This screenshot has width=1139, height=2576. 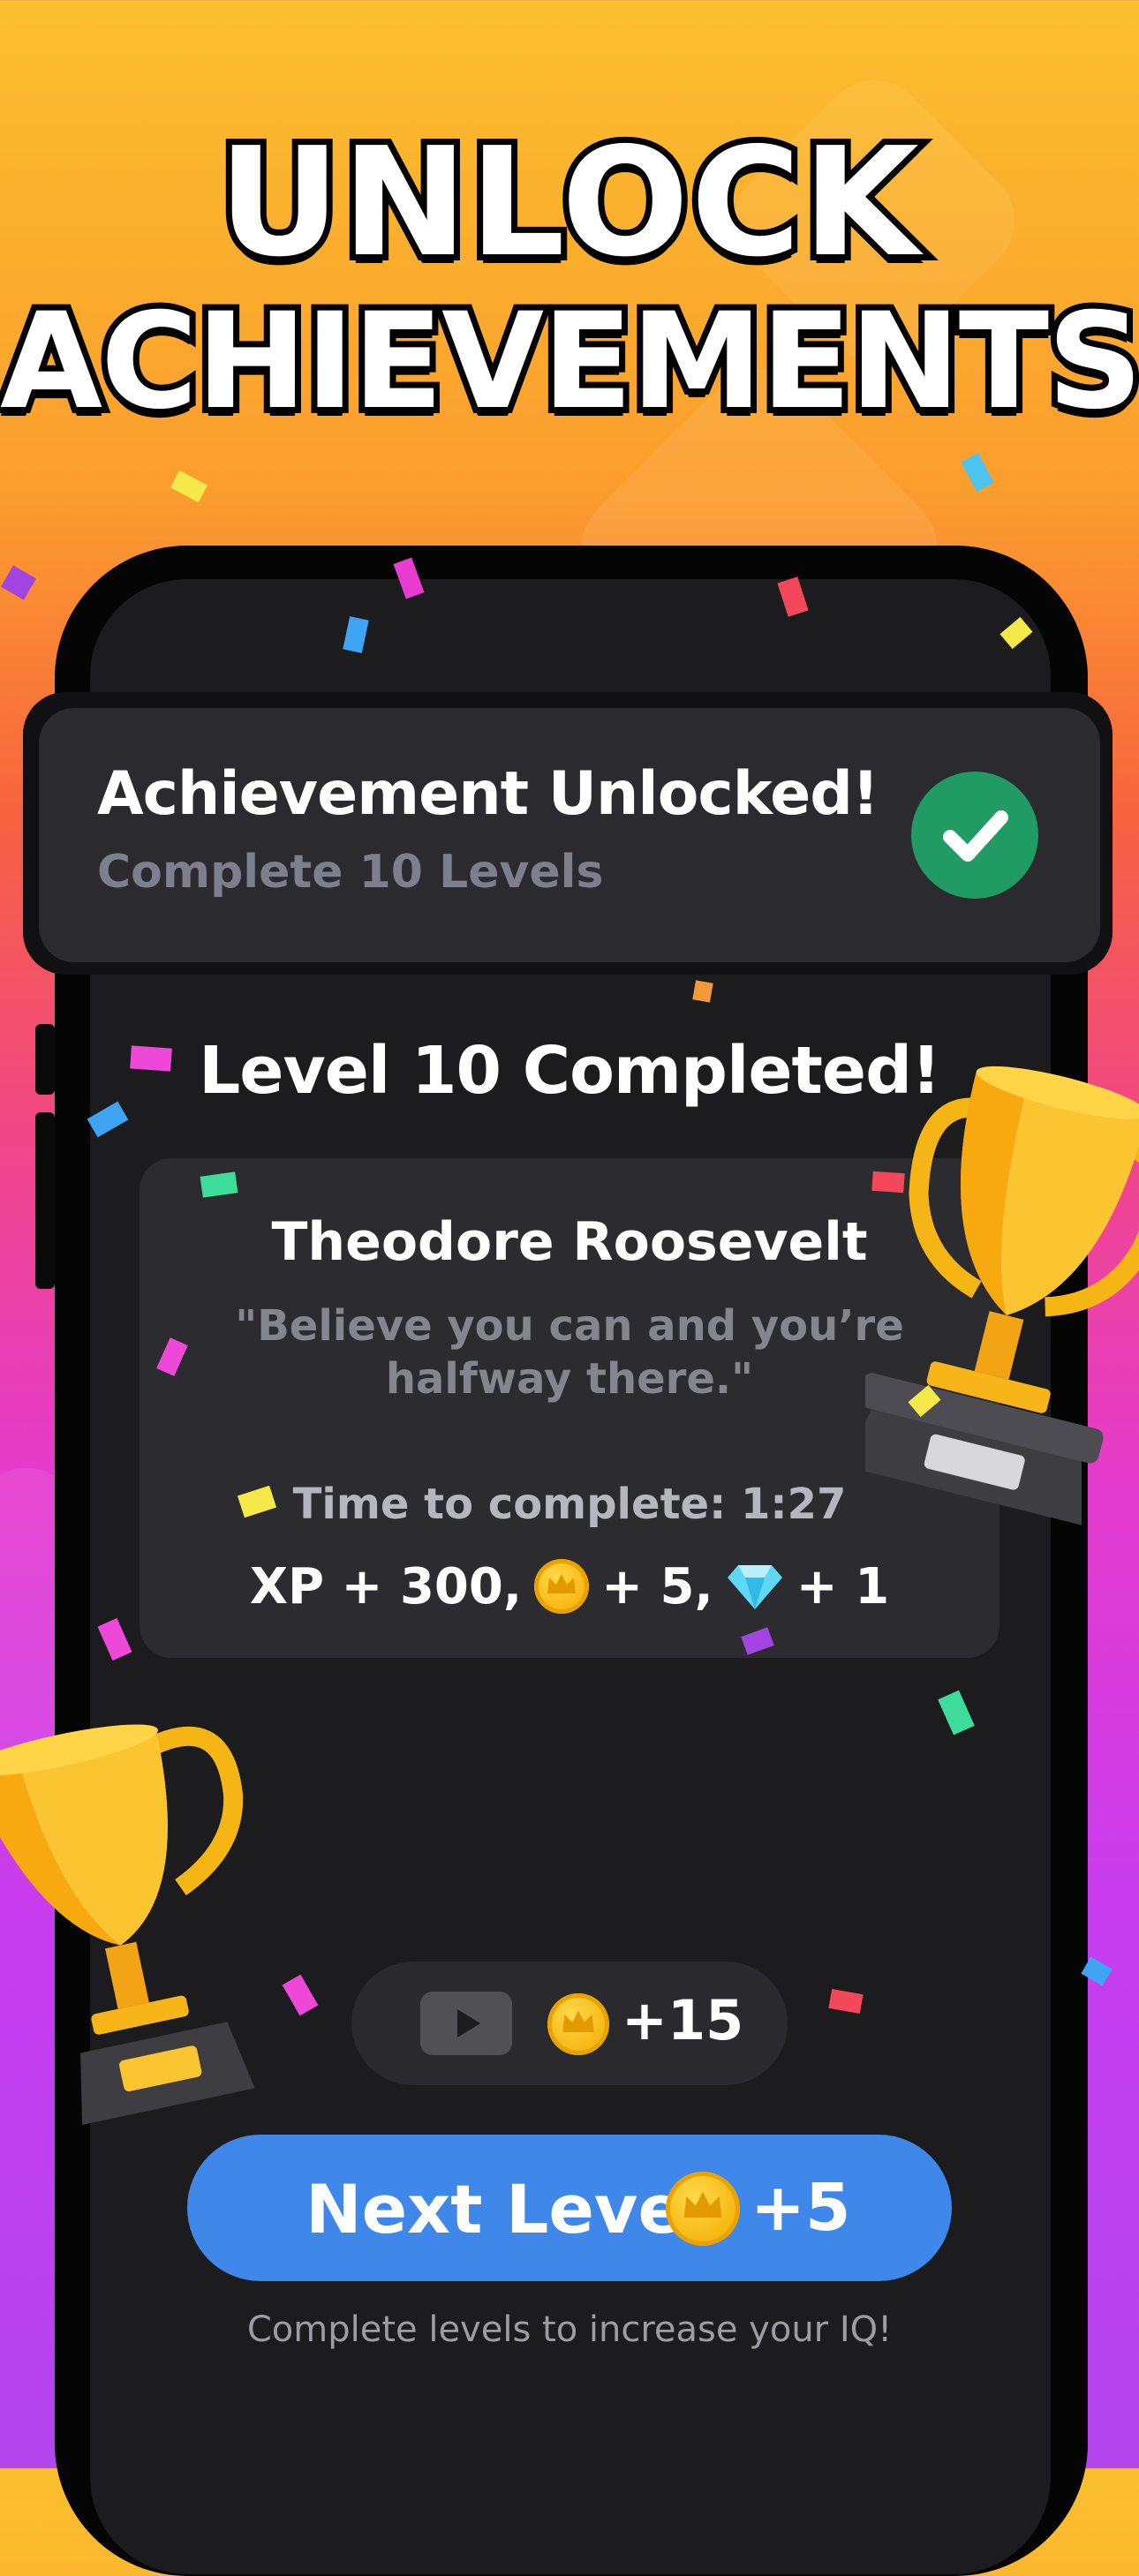 What do you see at coordinates (569, 362) in the screenshot?
I see `headline-line-2: ACHIEVEMENTS` at bounding box center [569, 362].